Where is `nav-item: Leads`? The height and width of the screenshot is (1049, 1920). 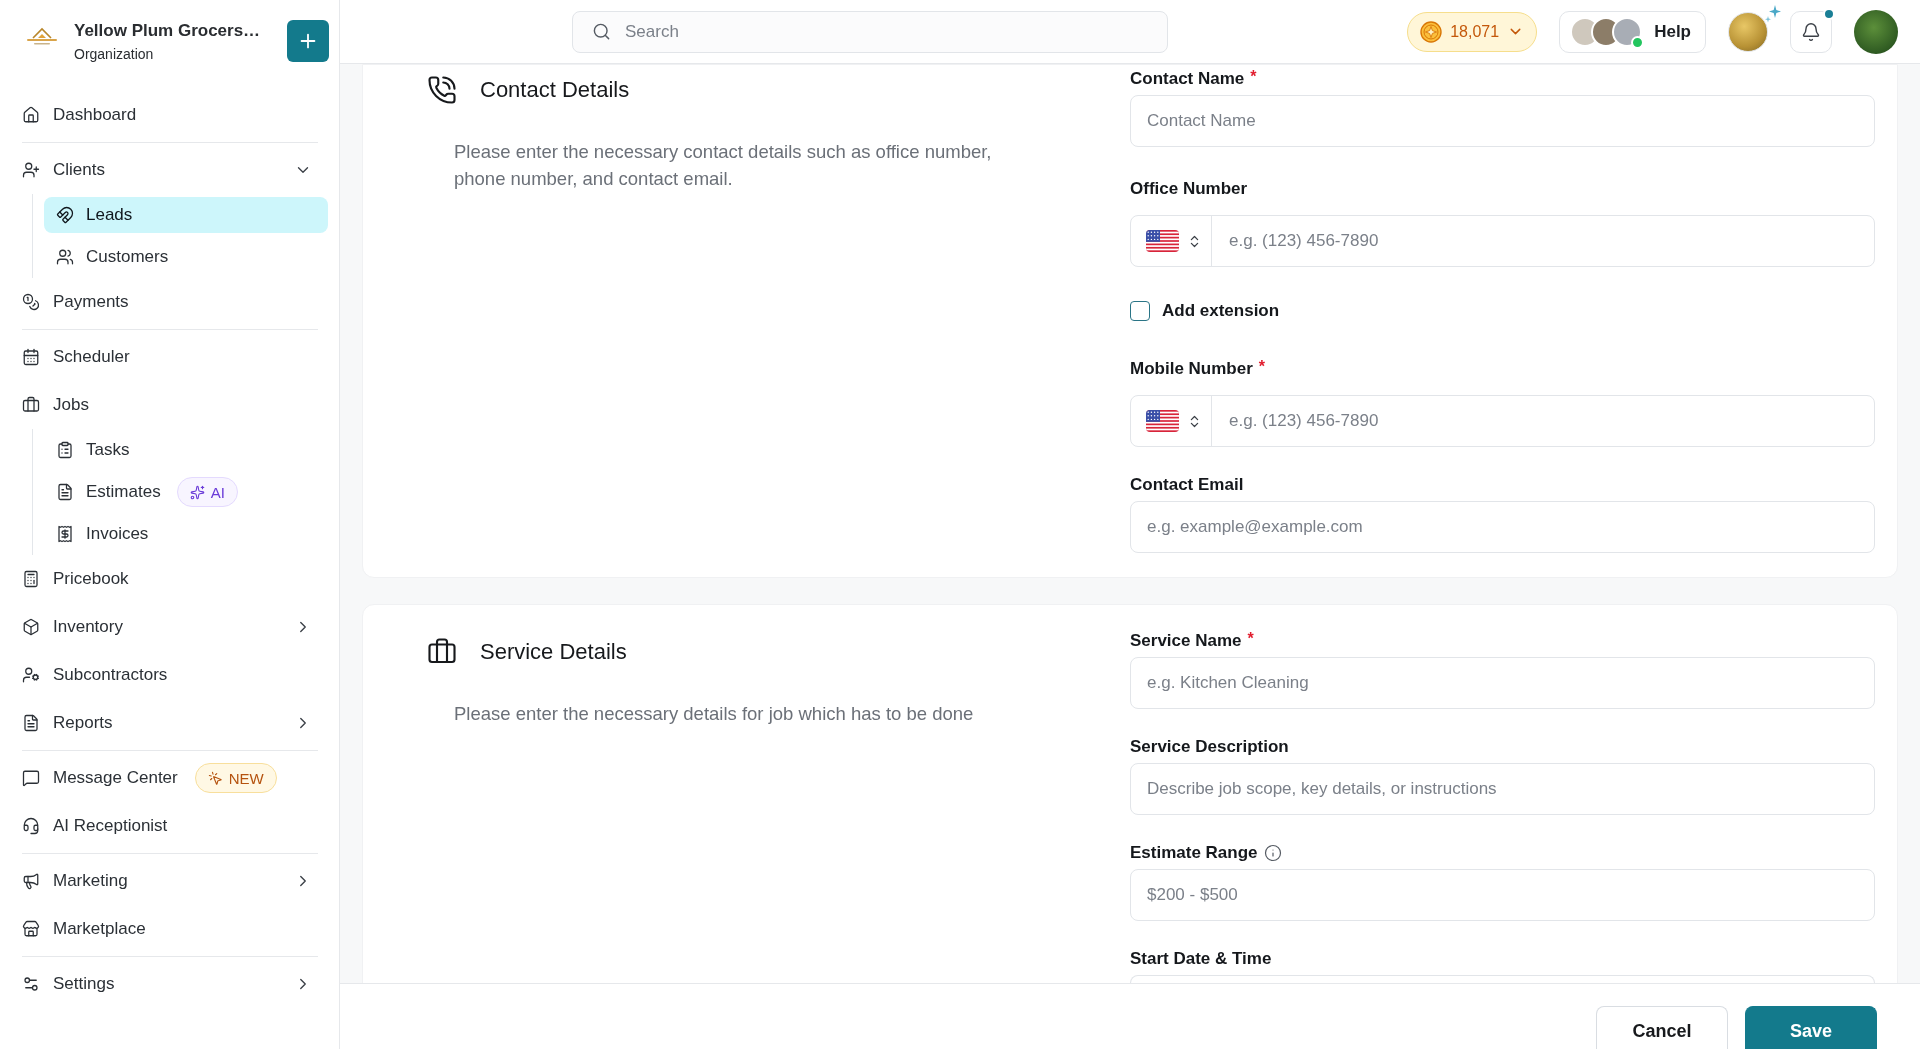
nav-item: Leads is located at coordinates (186, 215).